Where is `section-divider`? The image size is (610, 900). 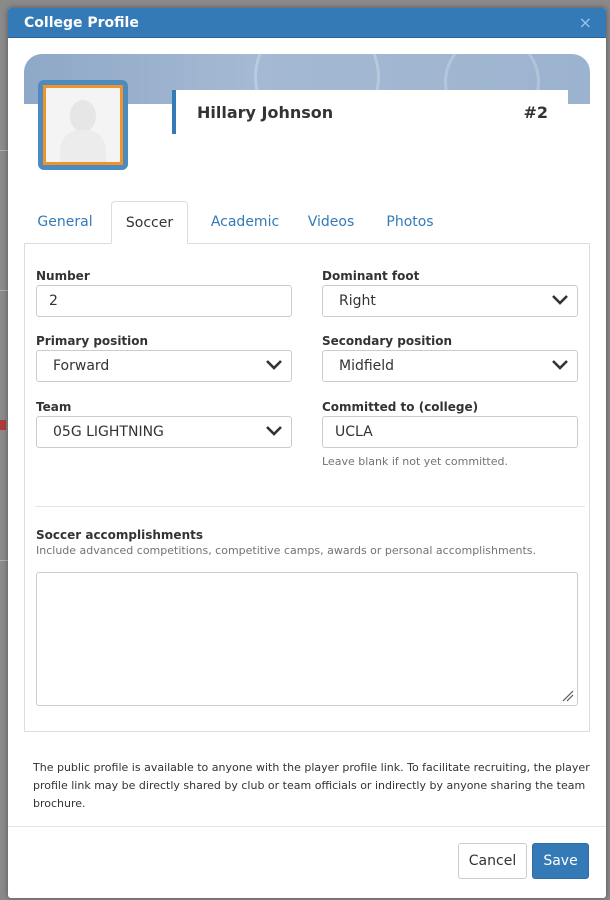 section-divider is located at coordinates (310, 506).